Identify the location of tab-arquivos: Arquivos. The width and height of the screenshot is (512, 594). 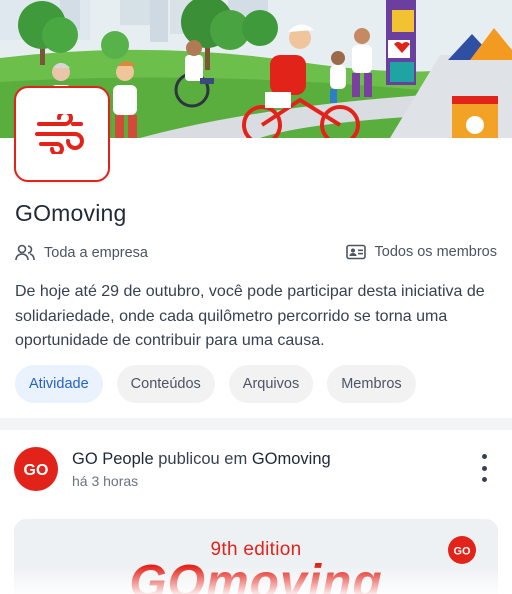
(271, 384).